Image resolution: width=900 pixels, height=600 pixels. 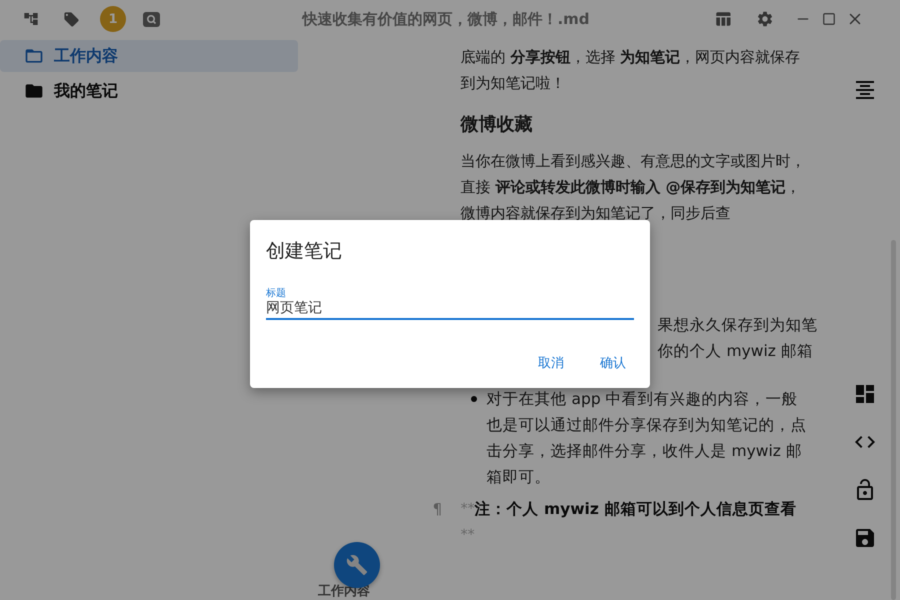 What do you see at coordinates (149, 56) in the screenshot?
I see `sidebar-item: 工作内容` at bounding box center [149, 56].